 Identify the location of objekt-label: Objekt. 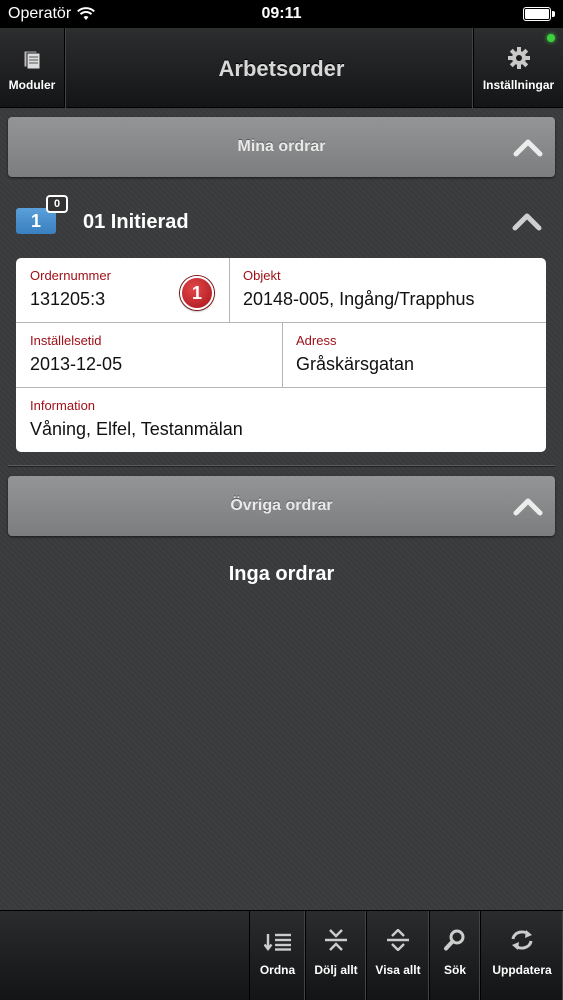
(262, 275).